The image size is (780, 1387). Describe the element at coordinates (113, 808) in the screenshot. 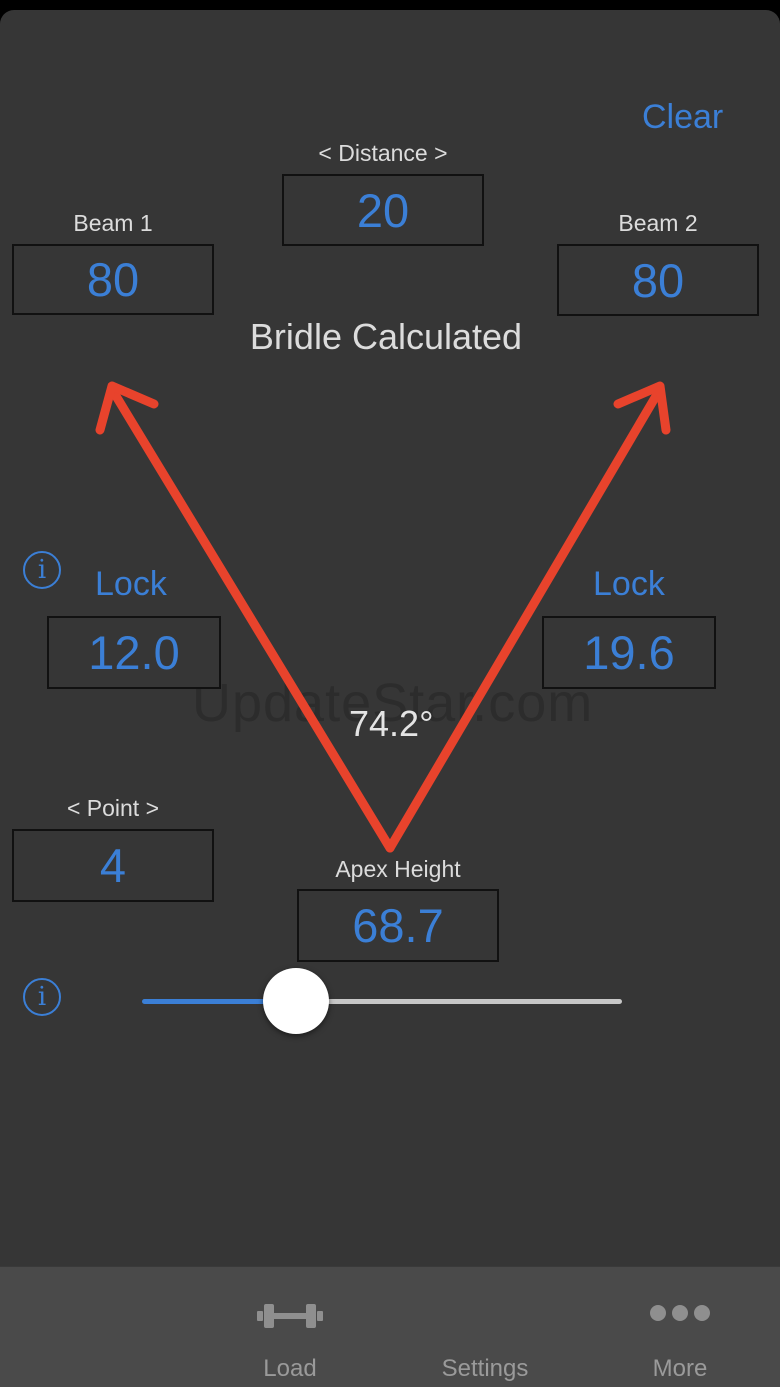

I see `point-label: < Point >` at that location.